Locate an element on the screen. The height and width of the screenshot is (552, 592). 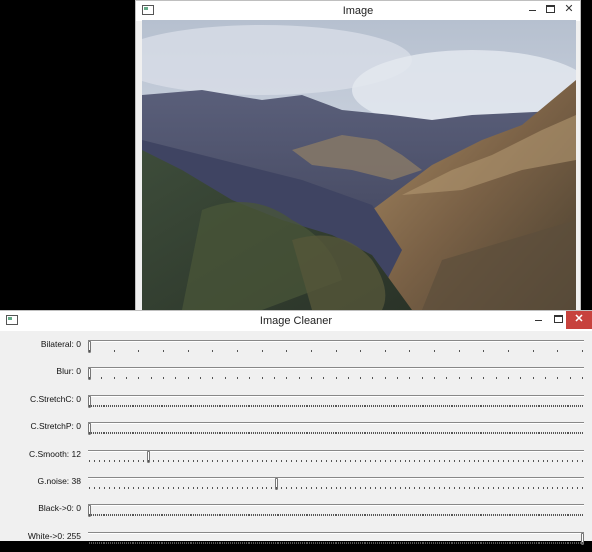
slider-row: C.StretchC: 0 is located at coordinates (296, 401).